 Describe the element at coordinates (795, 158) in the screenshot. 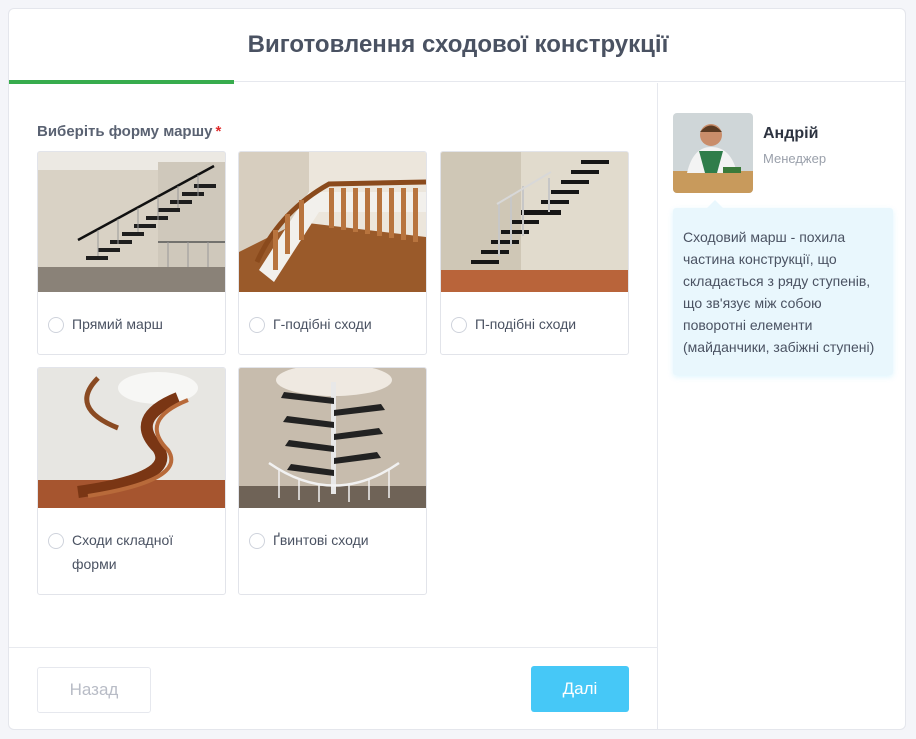

I see `manager-role: Менеджер` at that location.